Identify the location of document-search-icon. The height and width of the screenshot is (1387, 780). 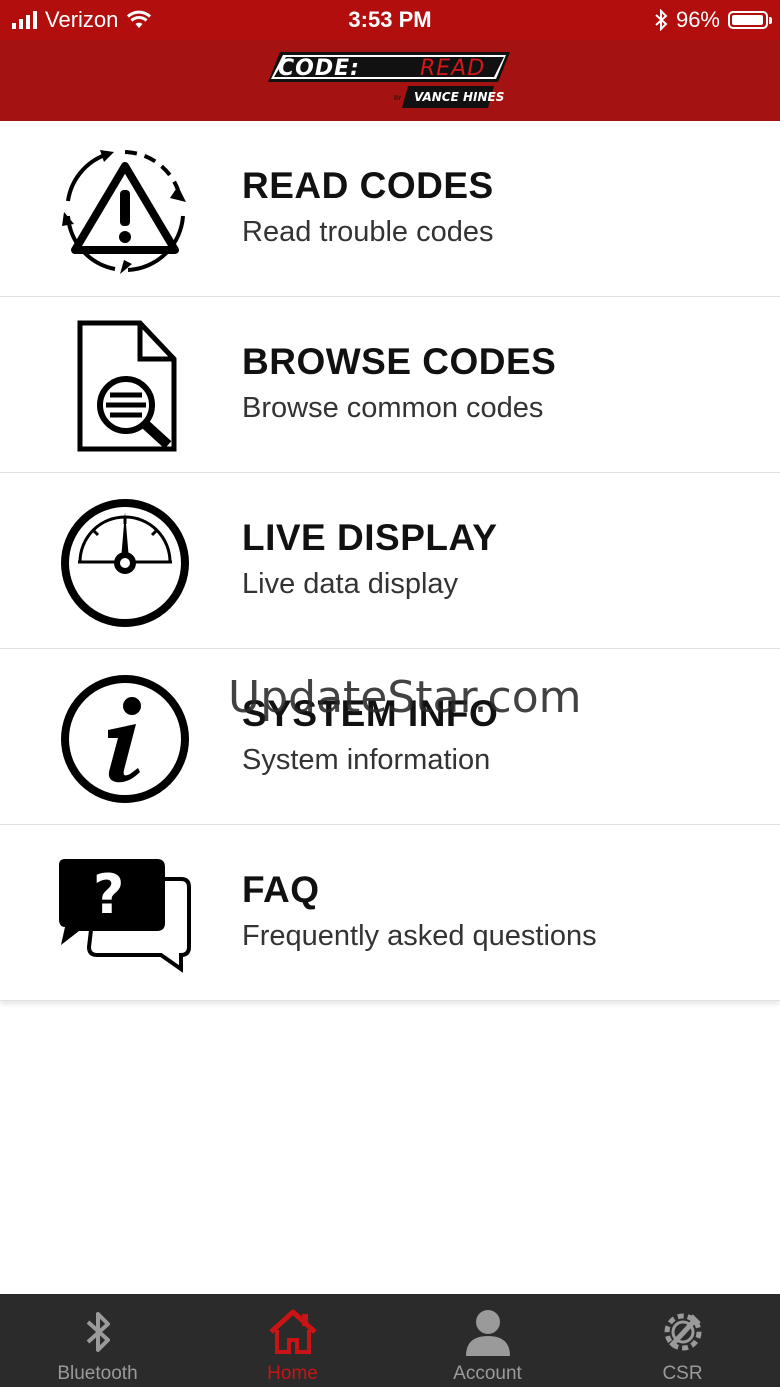
(125, 386).